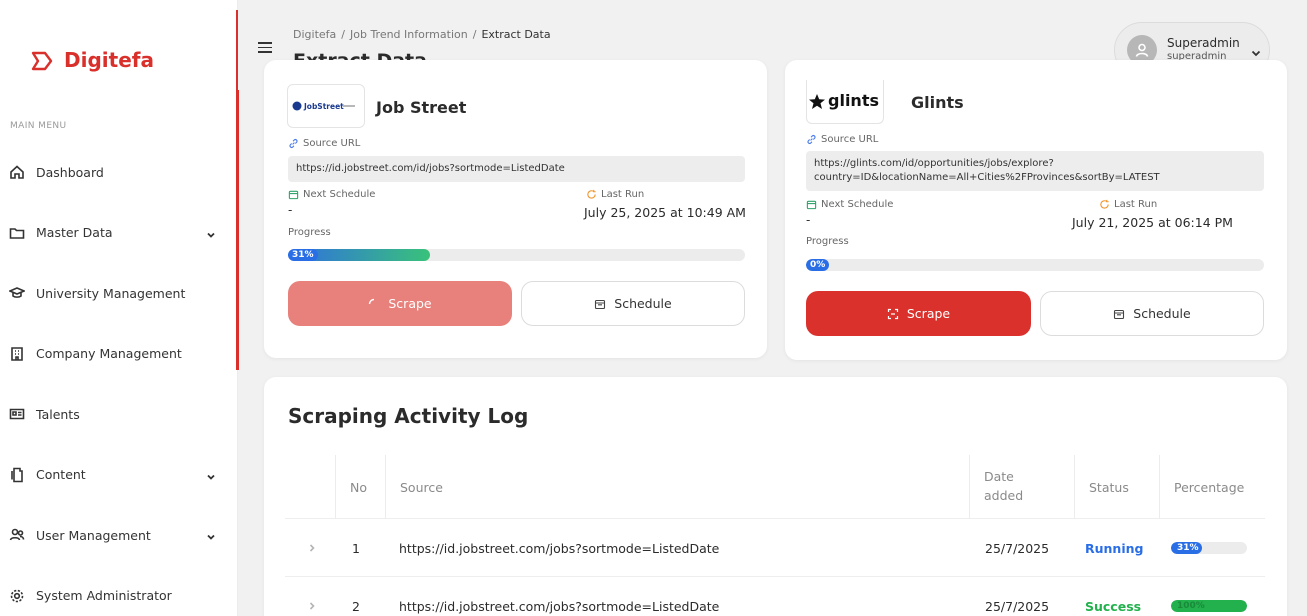 This screenshot has width=1307, height=616. What do you see at coordinates (17, 172) in the screenshot?
I see `home-icon` at bounding box center [17, 172].